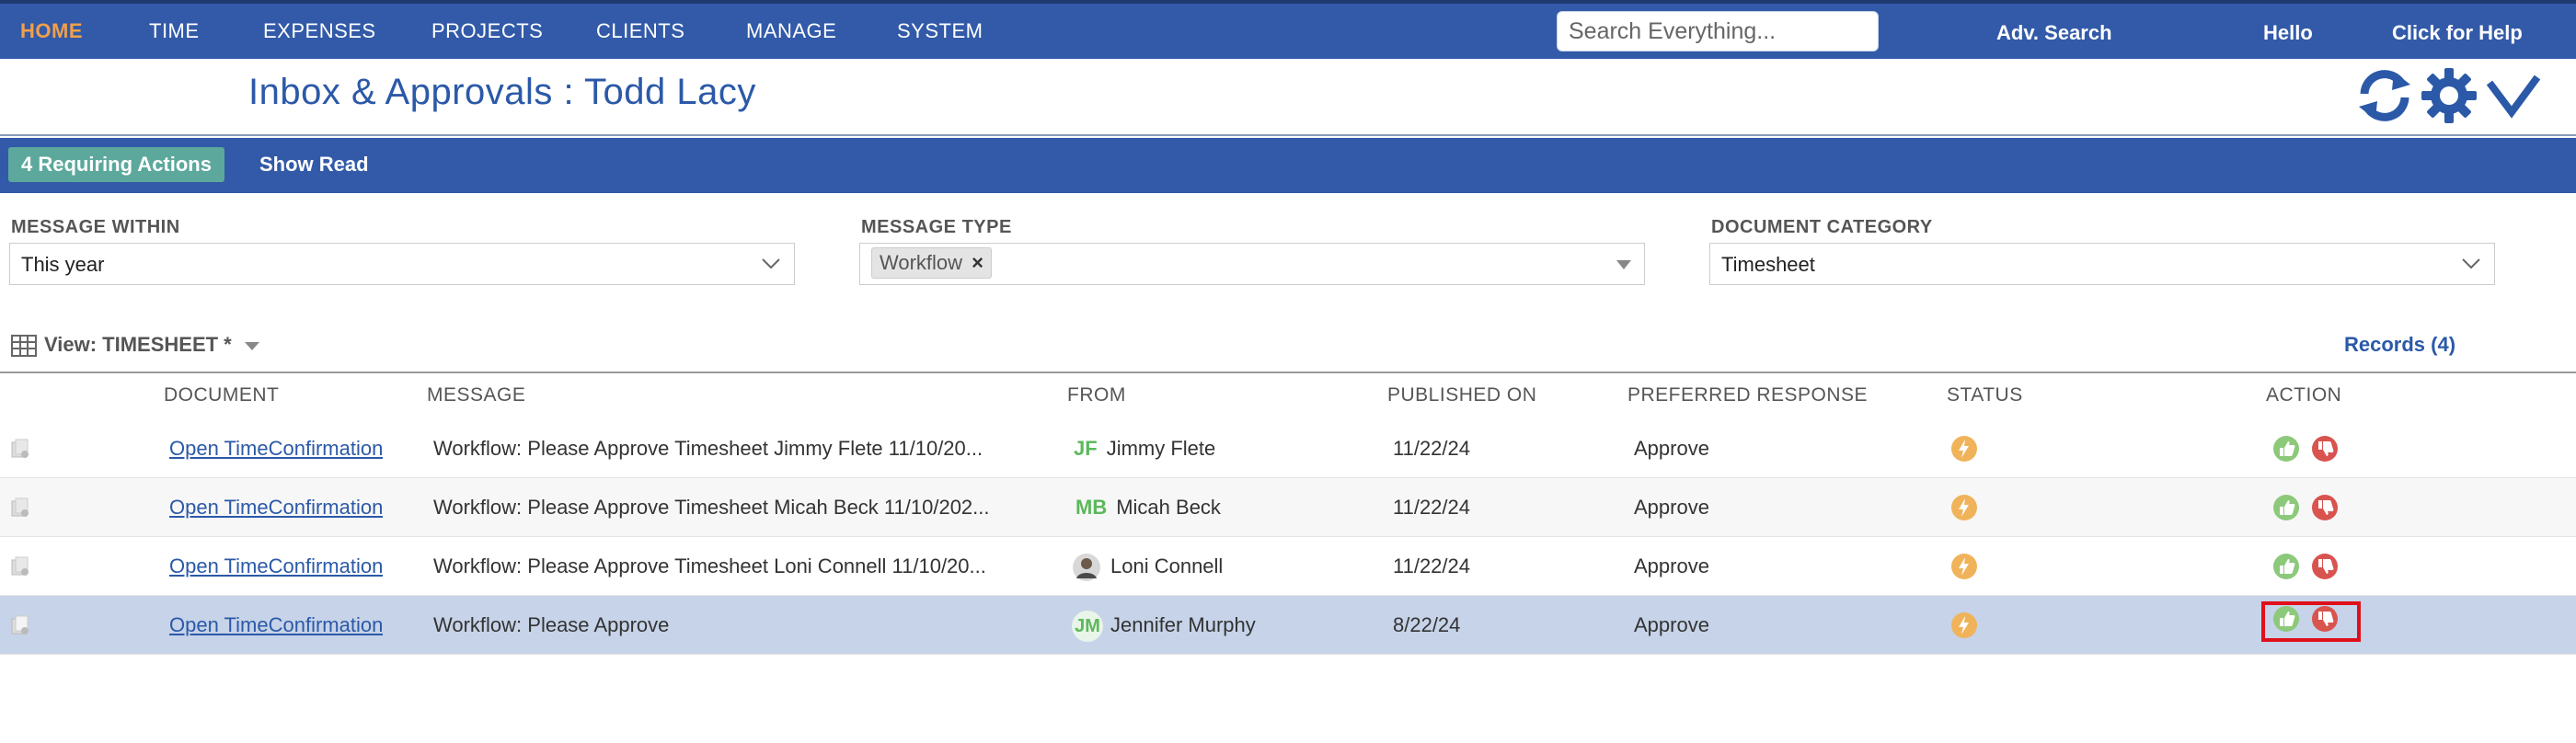 This screenshot has width=2576, height=743. Describe the element at coordinates (1461, 395) in the screenshot. I see `col-published-on: PUBLISHED ON` at that location.